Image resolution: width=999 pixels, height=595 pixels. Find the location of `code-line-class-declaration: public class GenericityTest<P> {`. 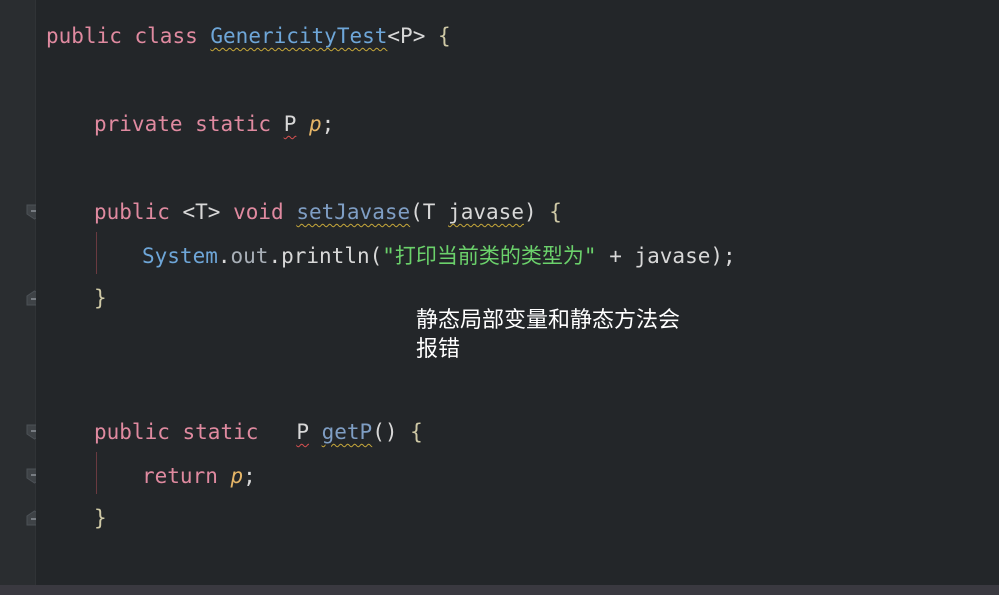

code-line-class-declaration: public class GenericityTest<P> { is located at coordinates (248, 36).